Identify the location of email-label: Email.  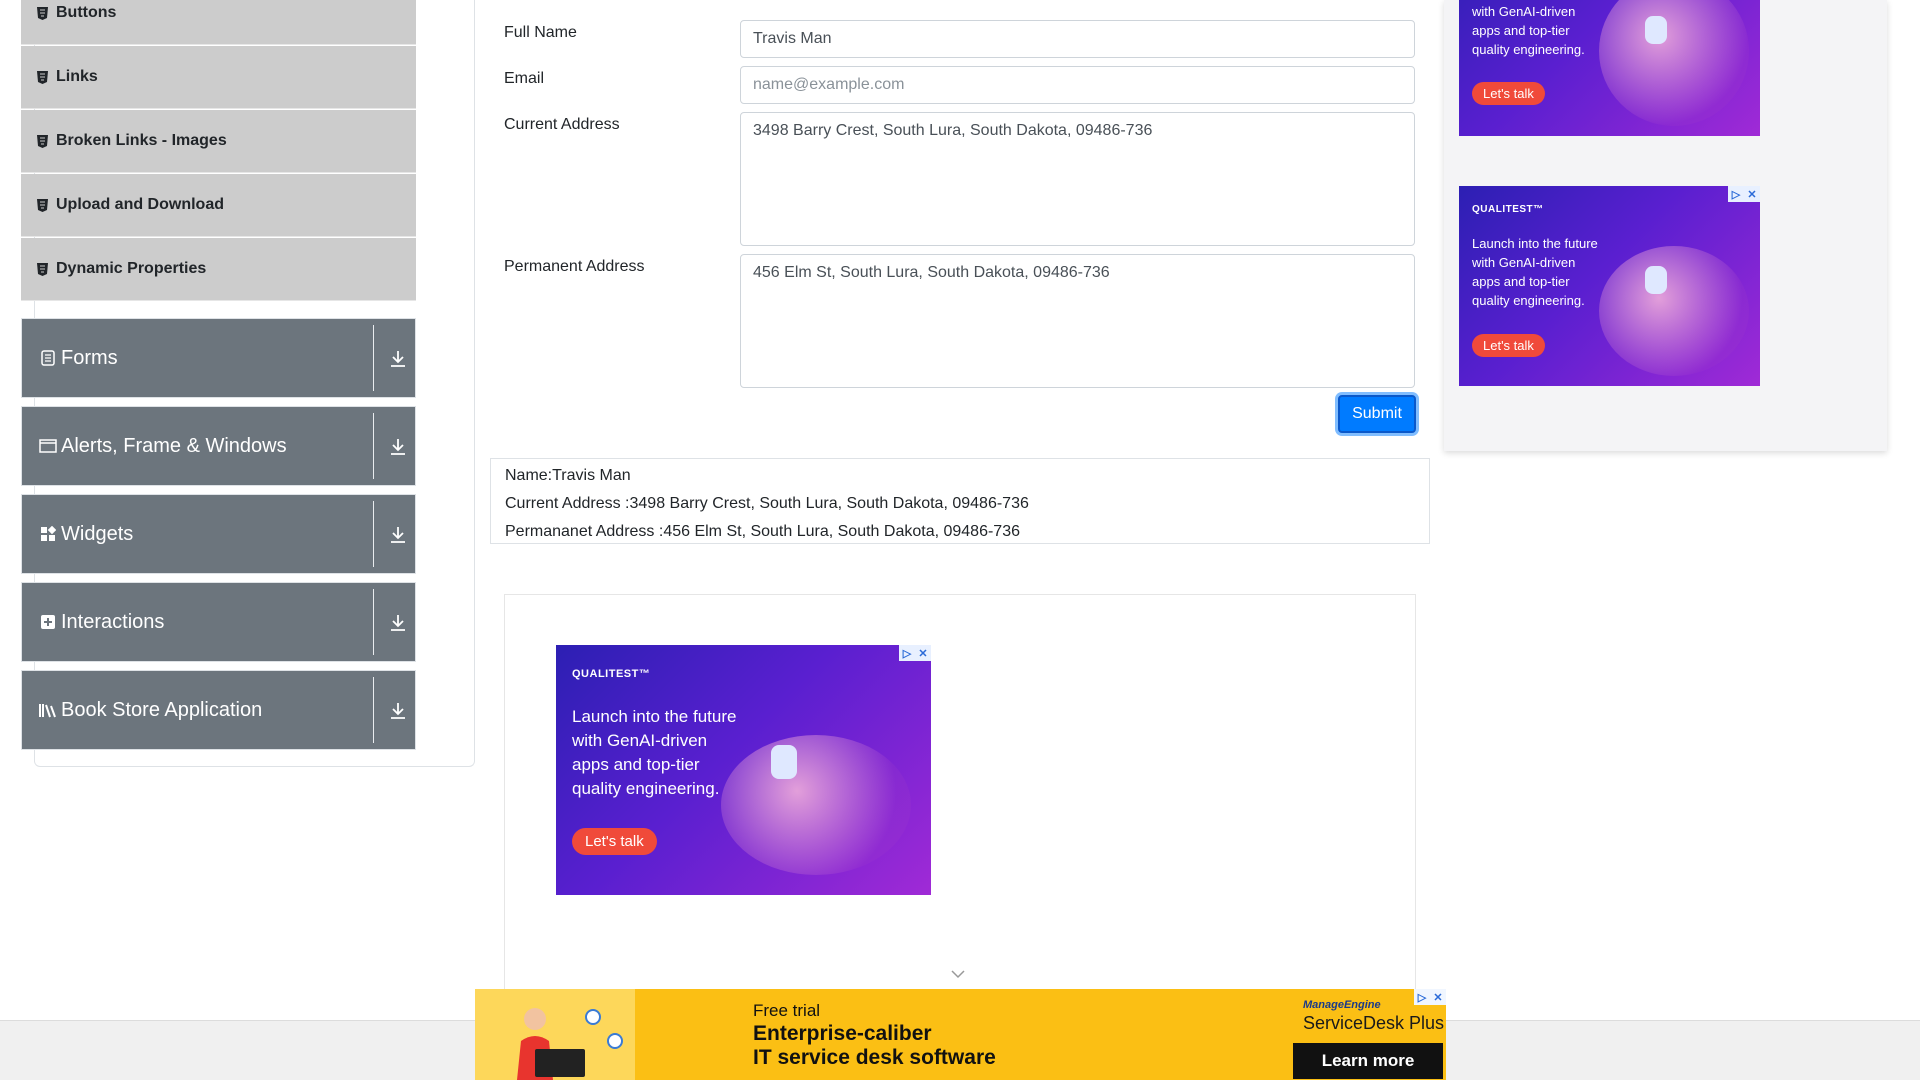
(524, 78).